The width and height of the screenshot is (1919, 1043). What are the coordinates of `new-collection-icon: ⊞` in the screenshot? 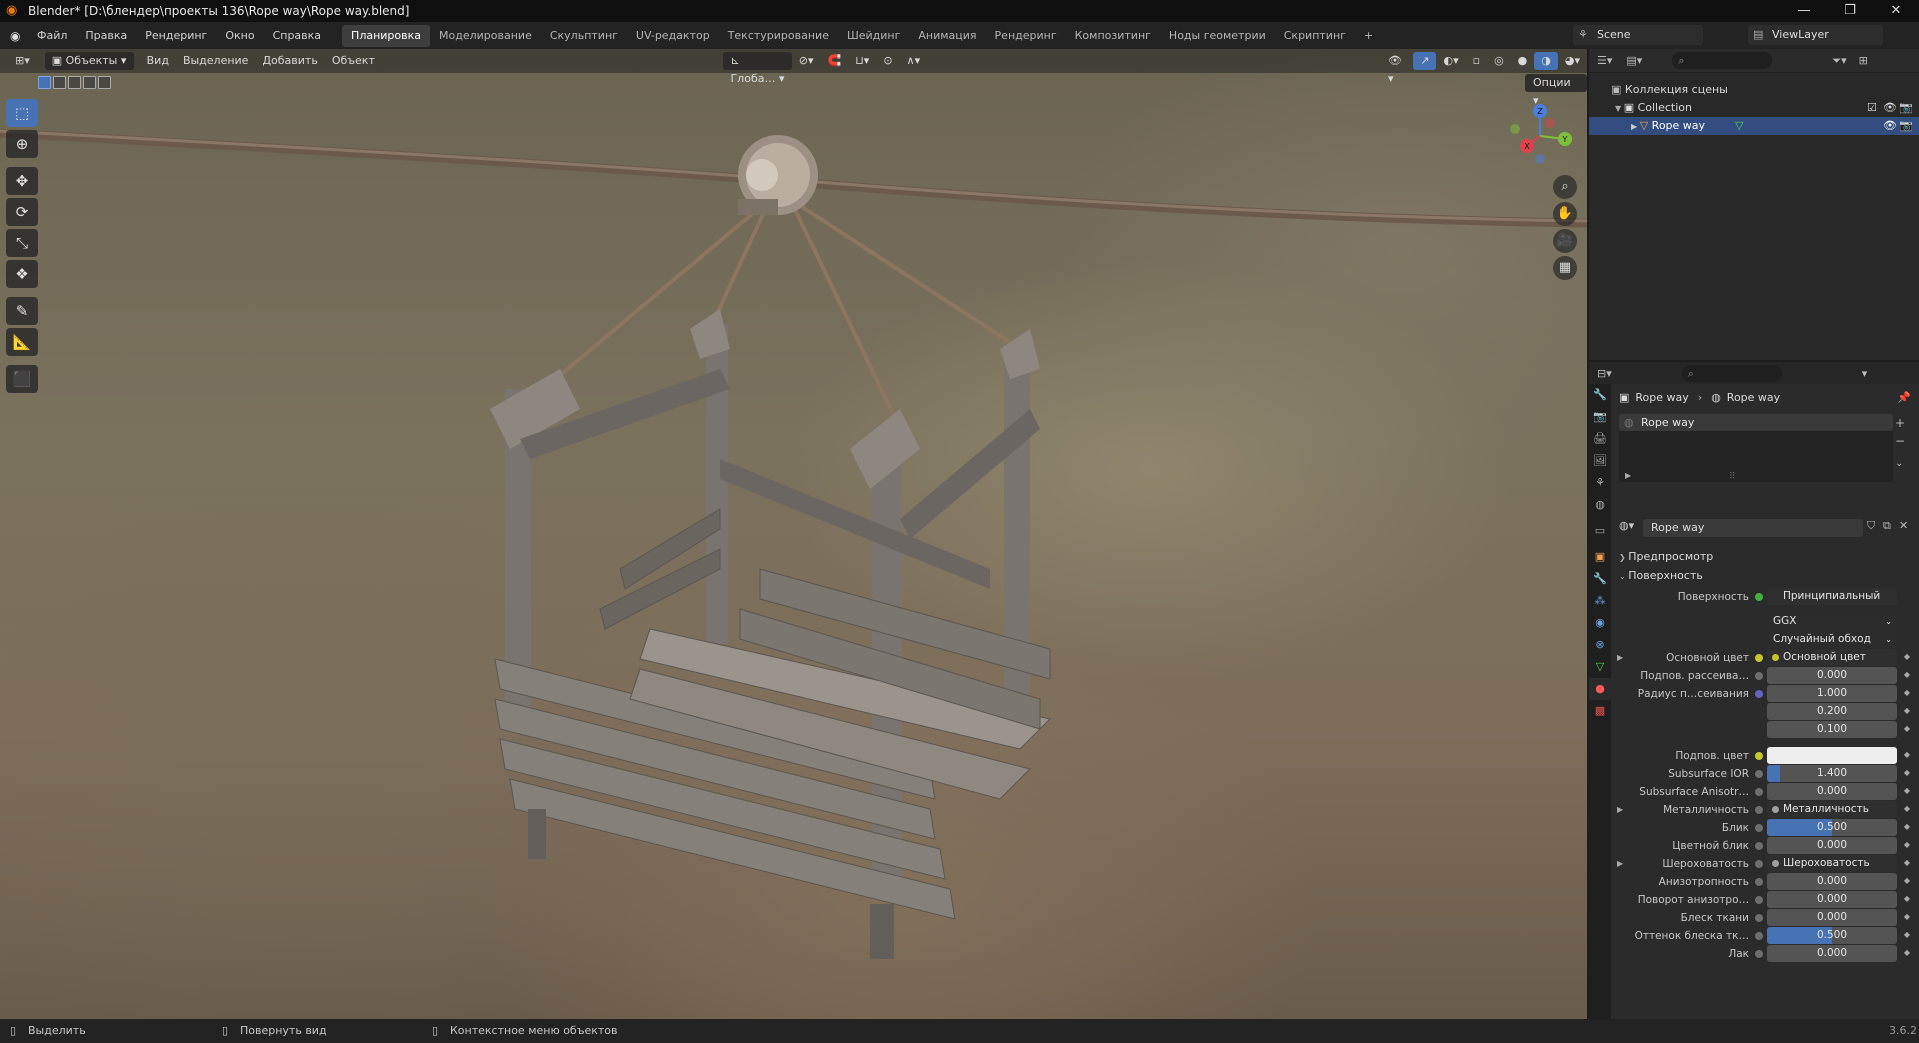 It's located at (1863, 60).